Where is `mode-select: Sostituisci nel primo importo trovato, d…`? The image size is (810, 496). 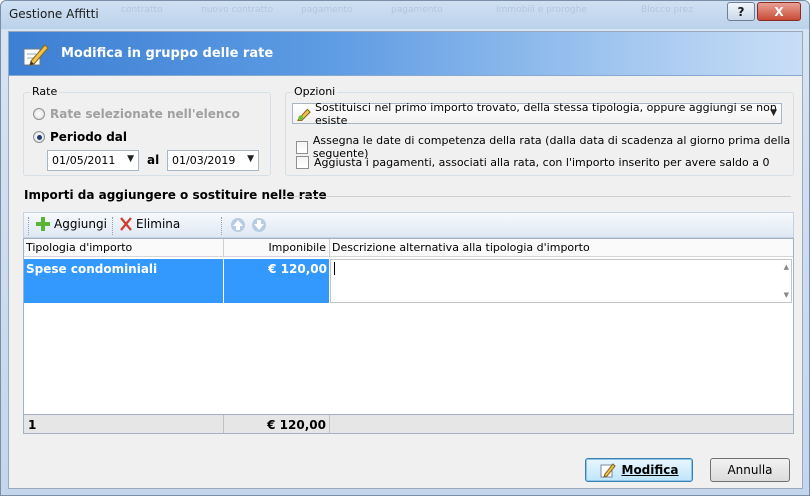 mode-select: Sostituisci nel primo importo trovato, d… is located at coordinates (537, 113).